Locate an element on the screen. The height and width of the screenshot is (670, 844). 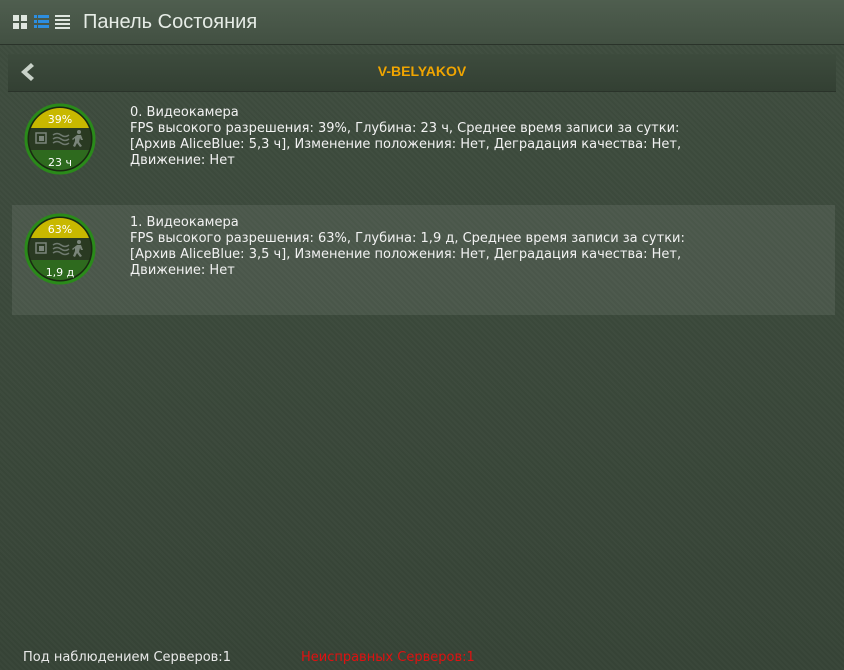
camera-status-gauge: 63% 1,9 д is located at coordinates (60, 249).